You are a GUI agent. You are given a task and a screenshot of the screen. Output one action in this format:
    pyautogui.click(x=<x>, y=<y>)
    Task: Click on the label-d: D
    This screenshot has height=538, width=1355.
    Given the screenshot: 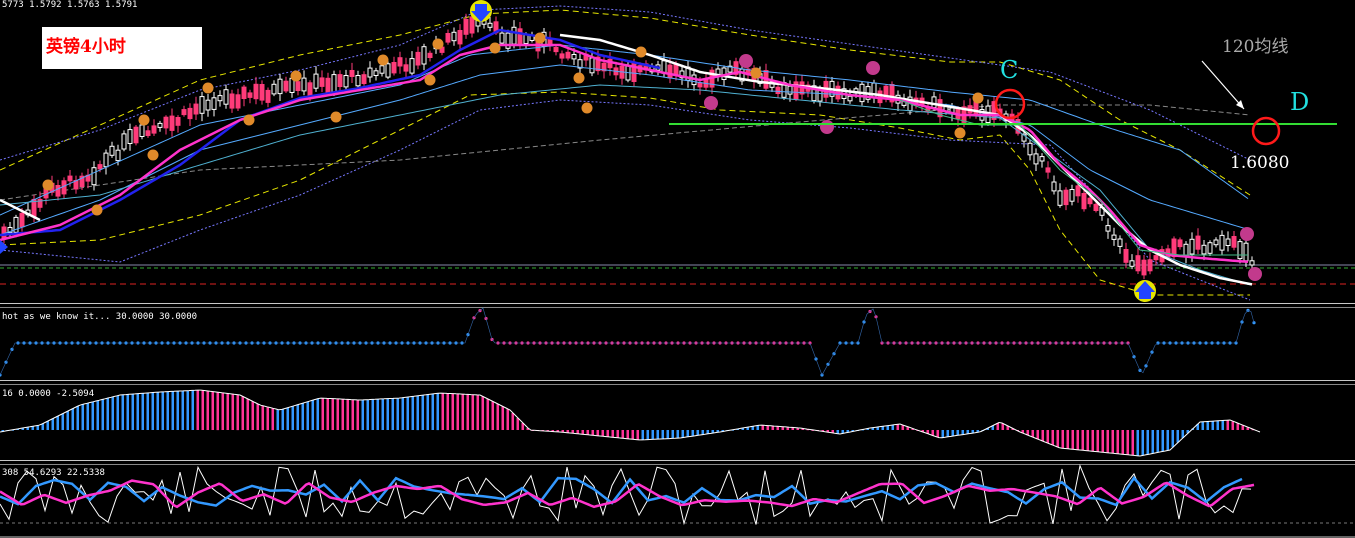 What is the action you would take?
    pyautogui.click(x=1299, y=102)
    